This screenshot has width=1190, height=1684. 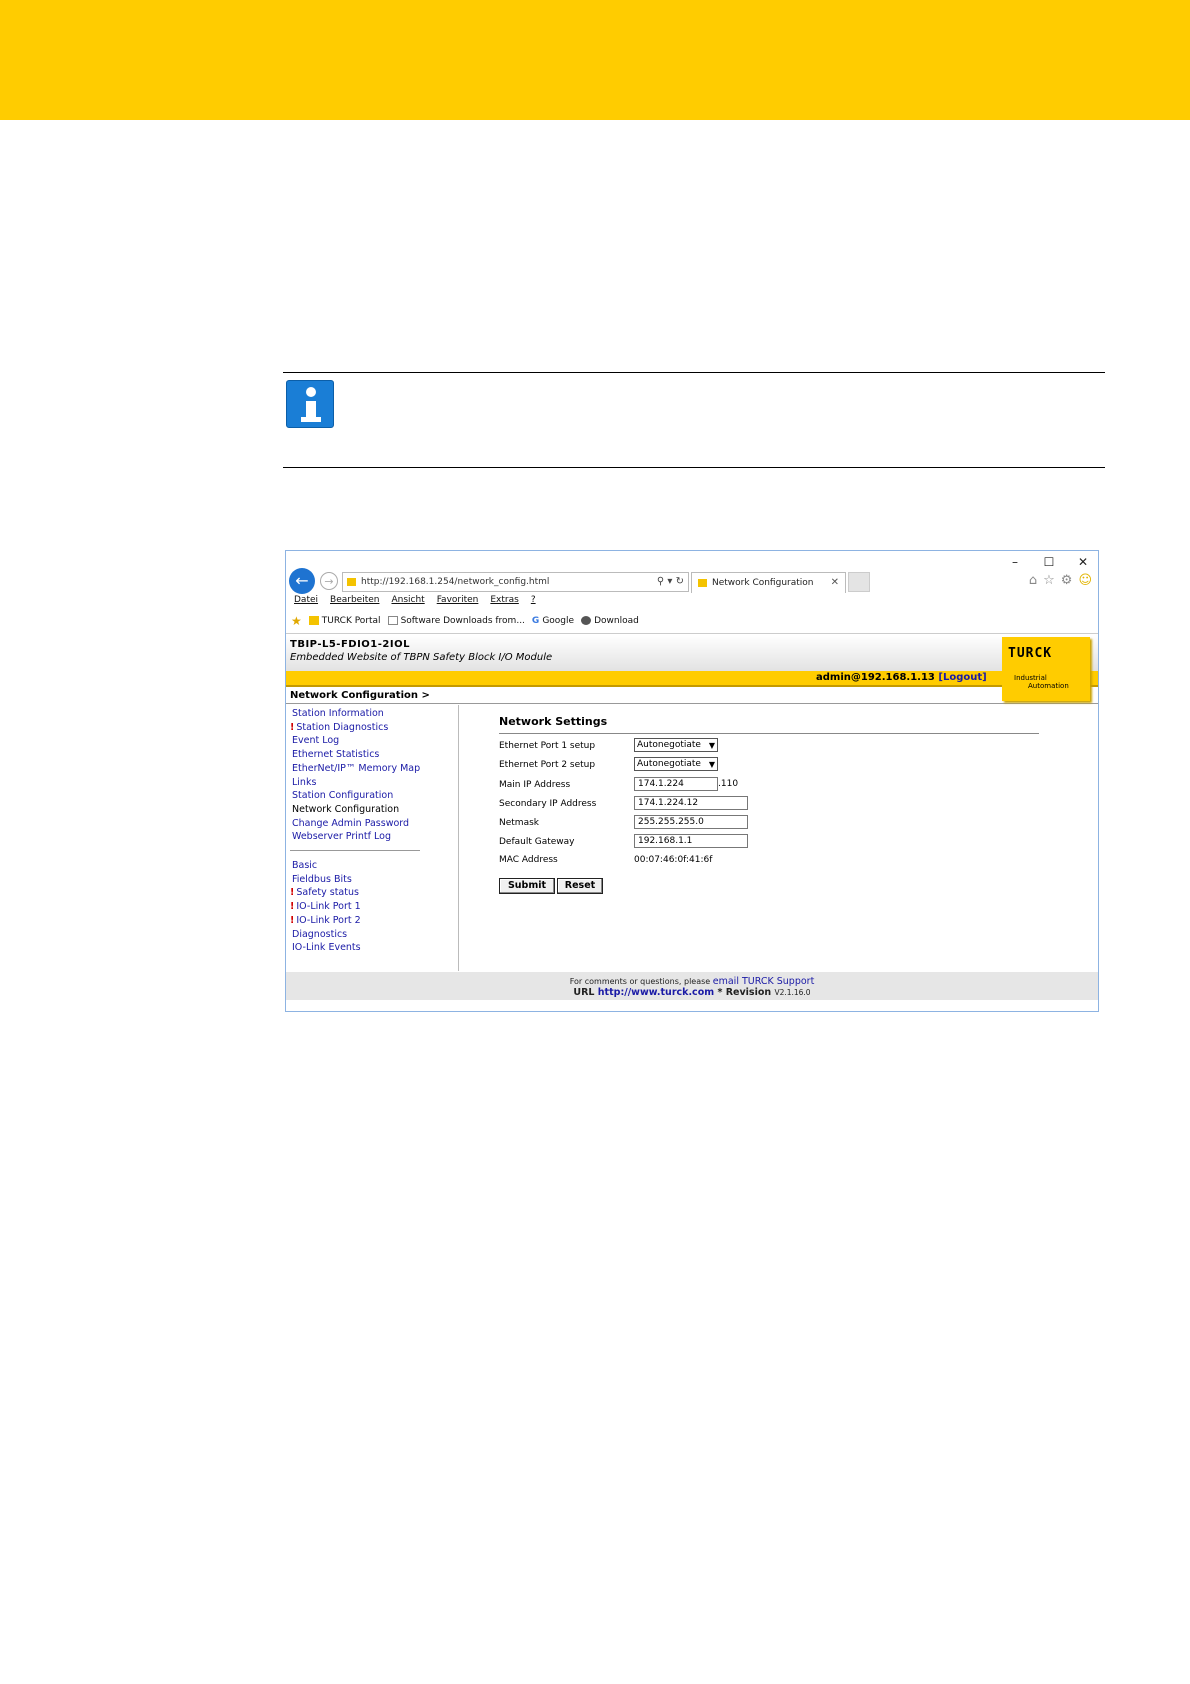 I want to click on favorite-download: Download, so click(x=610, y=621).